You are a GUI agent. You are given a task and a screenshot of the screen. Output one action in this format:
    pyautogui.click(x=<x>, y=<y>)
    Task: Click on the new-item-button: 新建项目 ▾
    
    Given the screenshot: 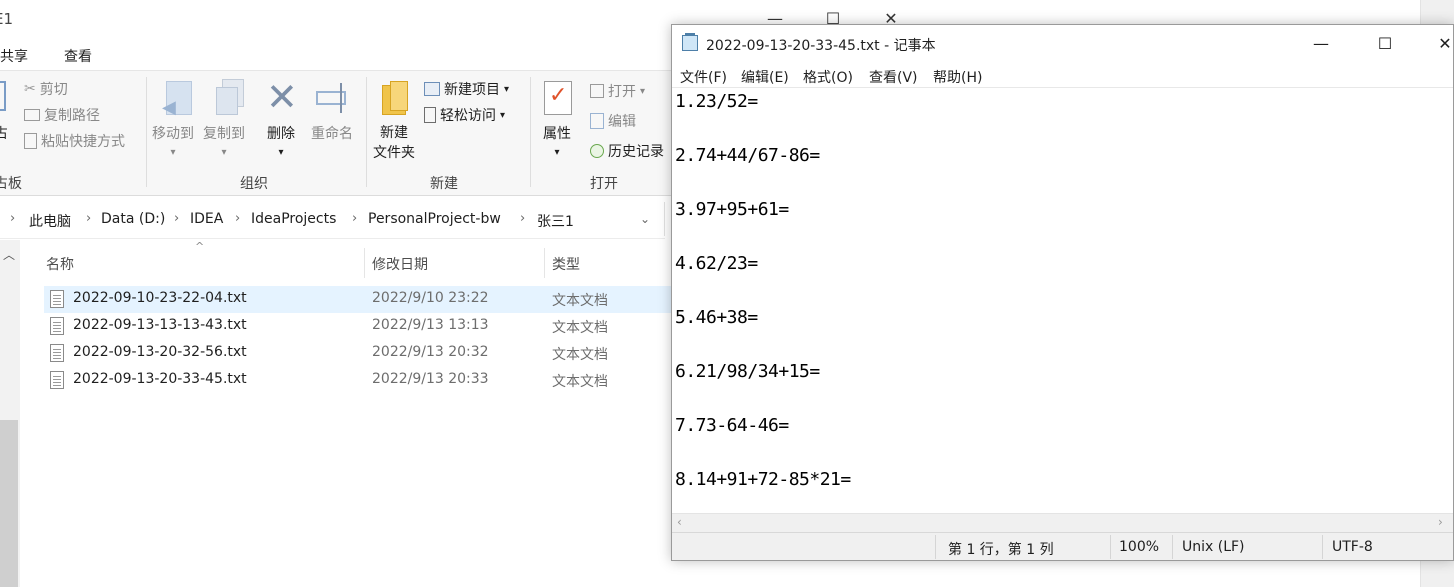 What is the action you would take?
    pyautogui.click(x=466, y=89)
    